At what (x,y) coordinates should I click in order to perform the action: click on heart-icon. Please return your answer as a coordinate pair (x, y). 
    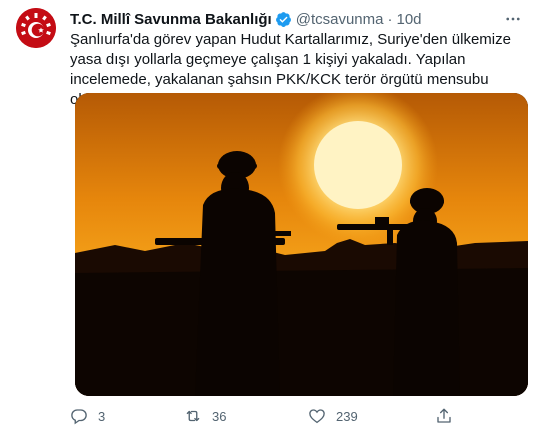
    Looking at the image, I should click on (317, 416).